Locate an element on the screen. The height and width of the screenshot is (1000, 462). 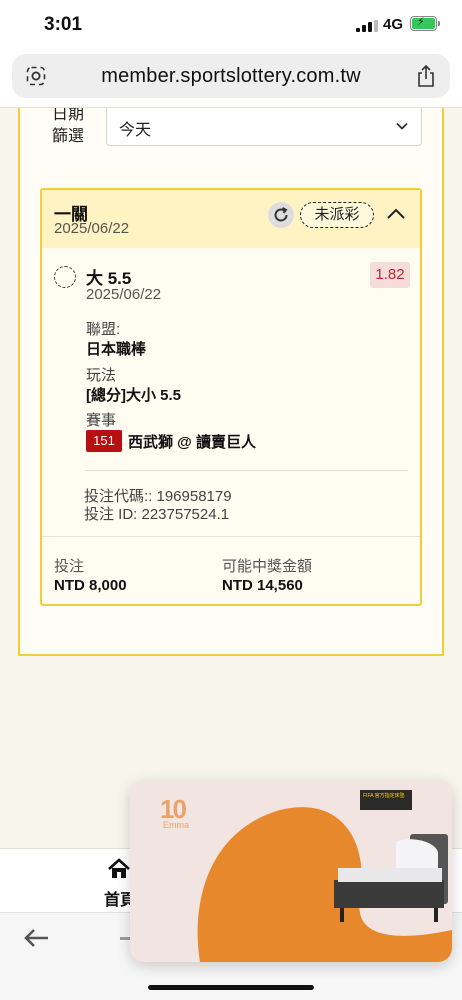
battery-tip is located at coordinates (439, 23).